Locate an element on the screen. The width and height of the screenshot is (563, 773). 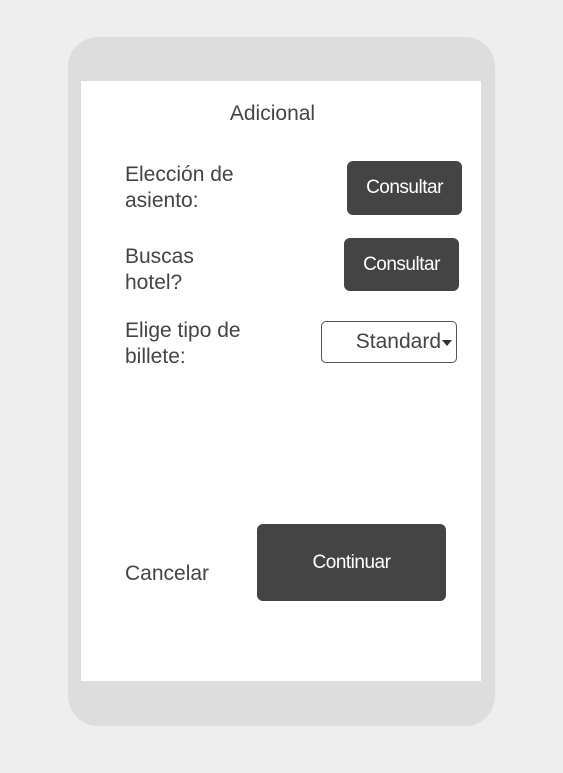
page-title: Adicional is located at coordinates (272, 113).